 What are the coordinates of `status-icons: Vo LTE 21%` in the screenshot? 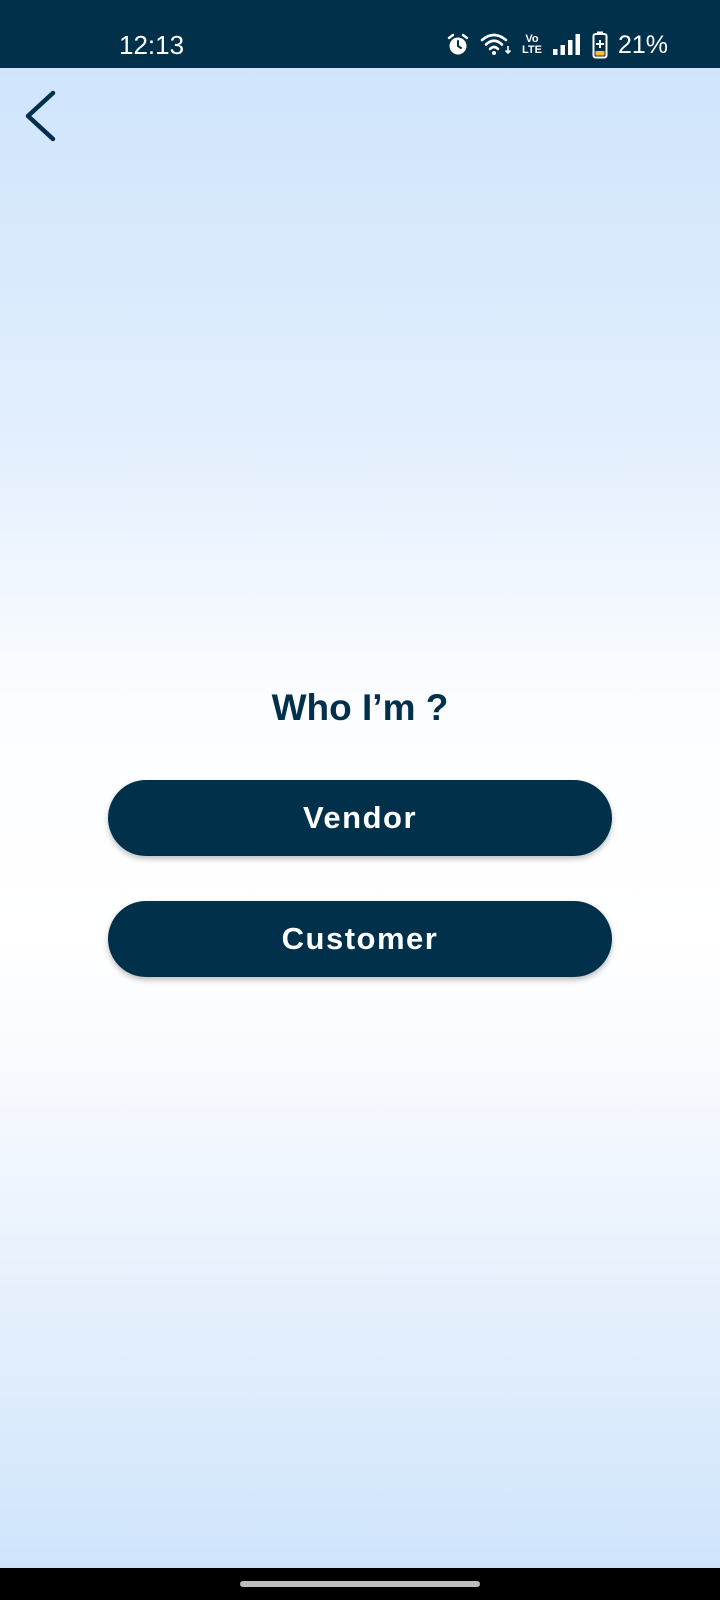 It's located at (557, 45).